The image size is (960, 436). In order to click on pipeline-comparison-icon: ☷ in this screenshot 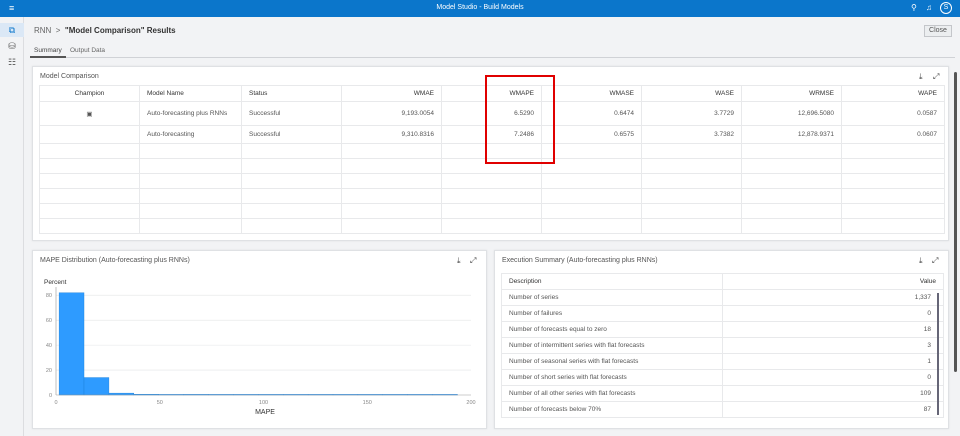, I will do `click(12, 62)`.